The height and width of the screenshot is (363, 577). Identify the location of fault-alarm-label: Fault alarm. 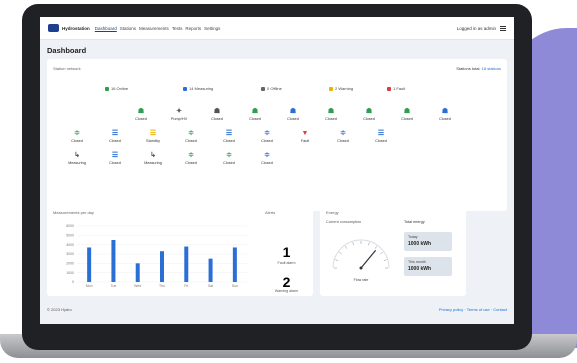
(286, 263).